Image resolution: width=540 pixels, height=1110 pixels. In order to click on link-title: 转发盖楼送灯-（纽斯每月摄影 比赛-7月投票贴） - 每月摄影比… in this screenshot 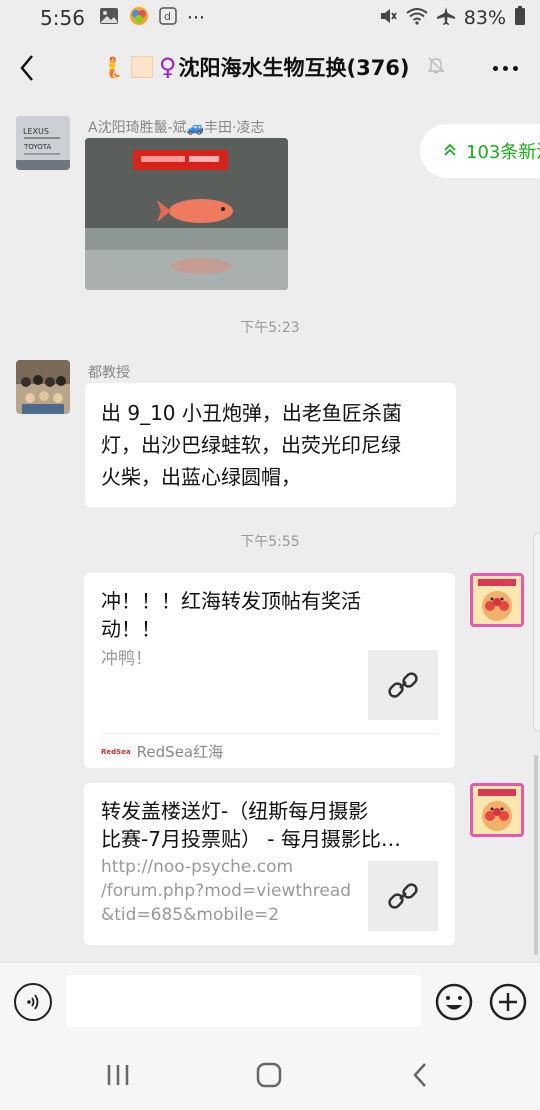, I will do `click(251, 825)`.